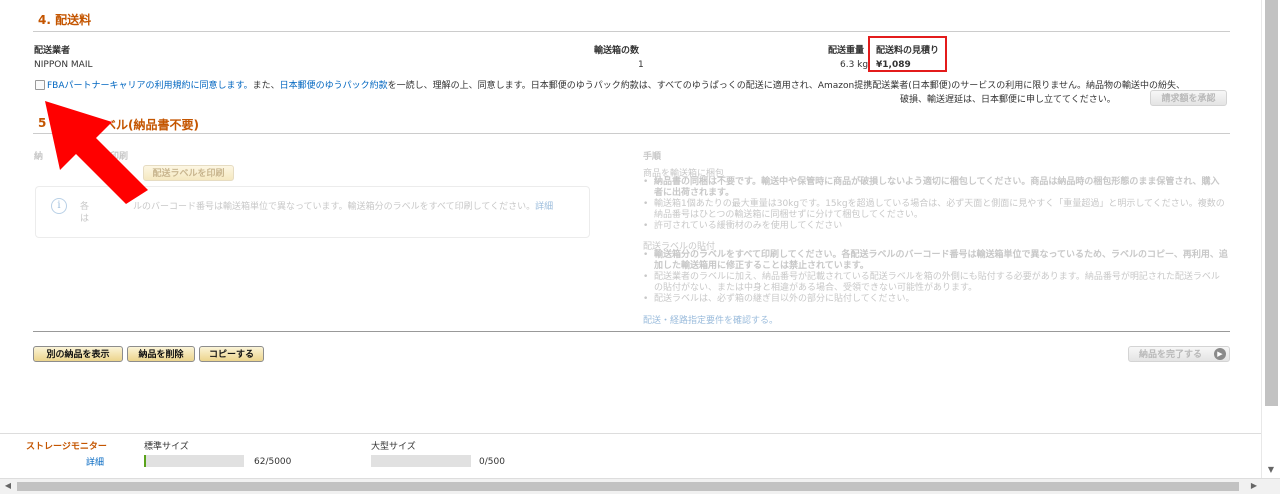 The width and height of the screenshot is (1280, 494). I want to click on vertical-scrollbar: ▼, so click(1270, 239).